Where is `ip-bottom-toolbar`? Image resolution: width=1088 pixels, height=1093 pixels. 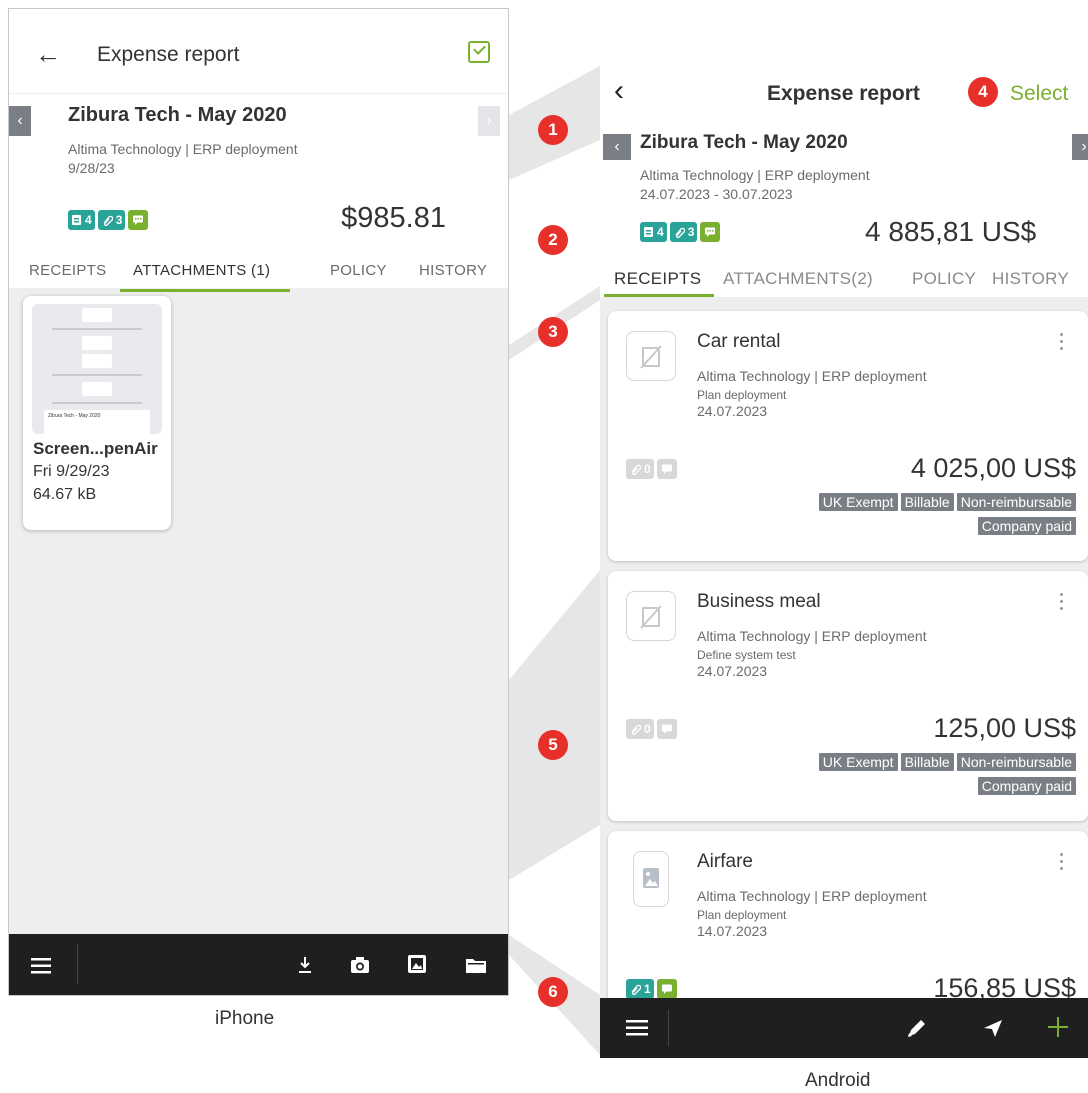
ip-bottom-toolbar is located at coordinates (258, 964).